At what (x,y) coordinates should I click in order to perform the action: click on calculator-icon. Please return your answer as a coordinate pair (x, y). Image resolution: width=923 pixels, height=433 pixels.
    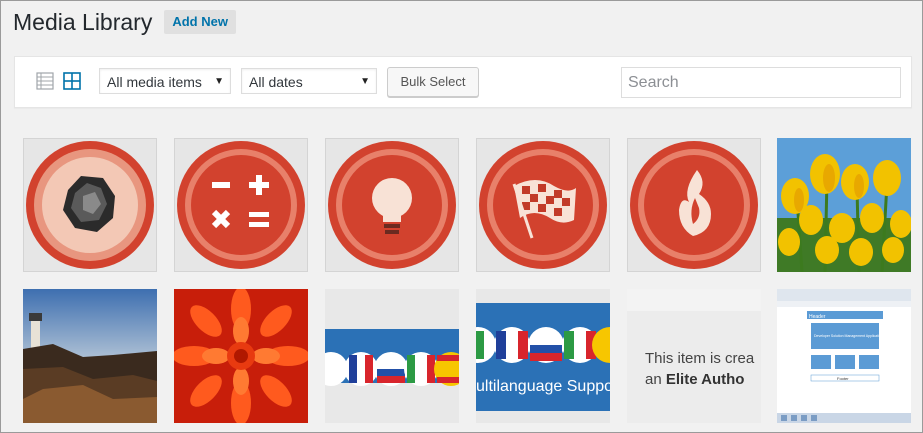
    Looking at the image, I should click on (241, 205).